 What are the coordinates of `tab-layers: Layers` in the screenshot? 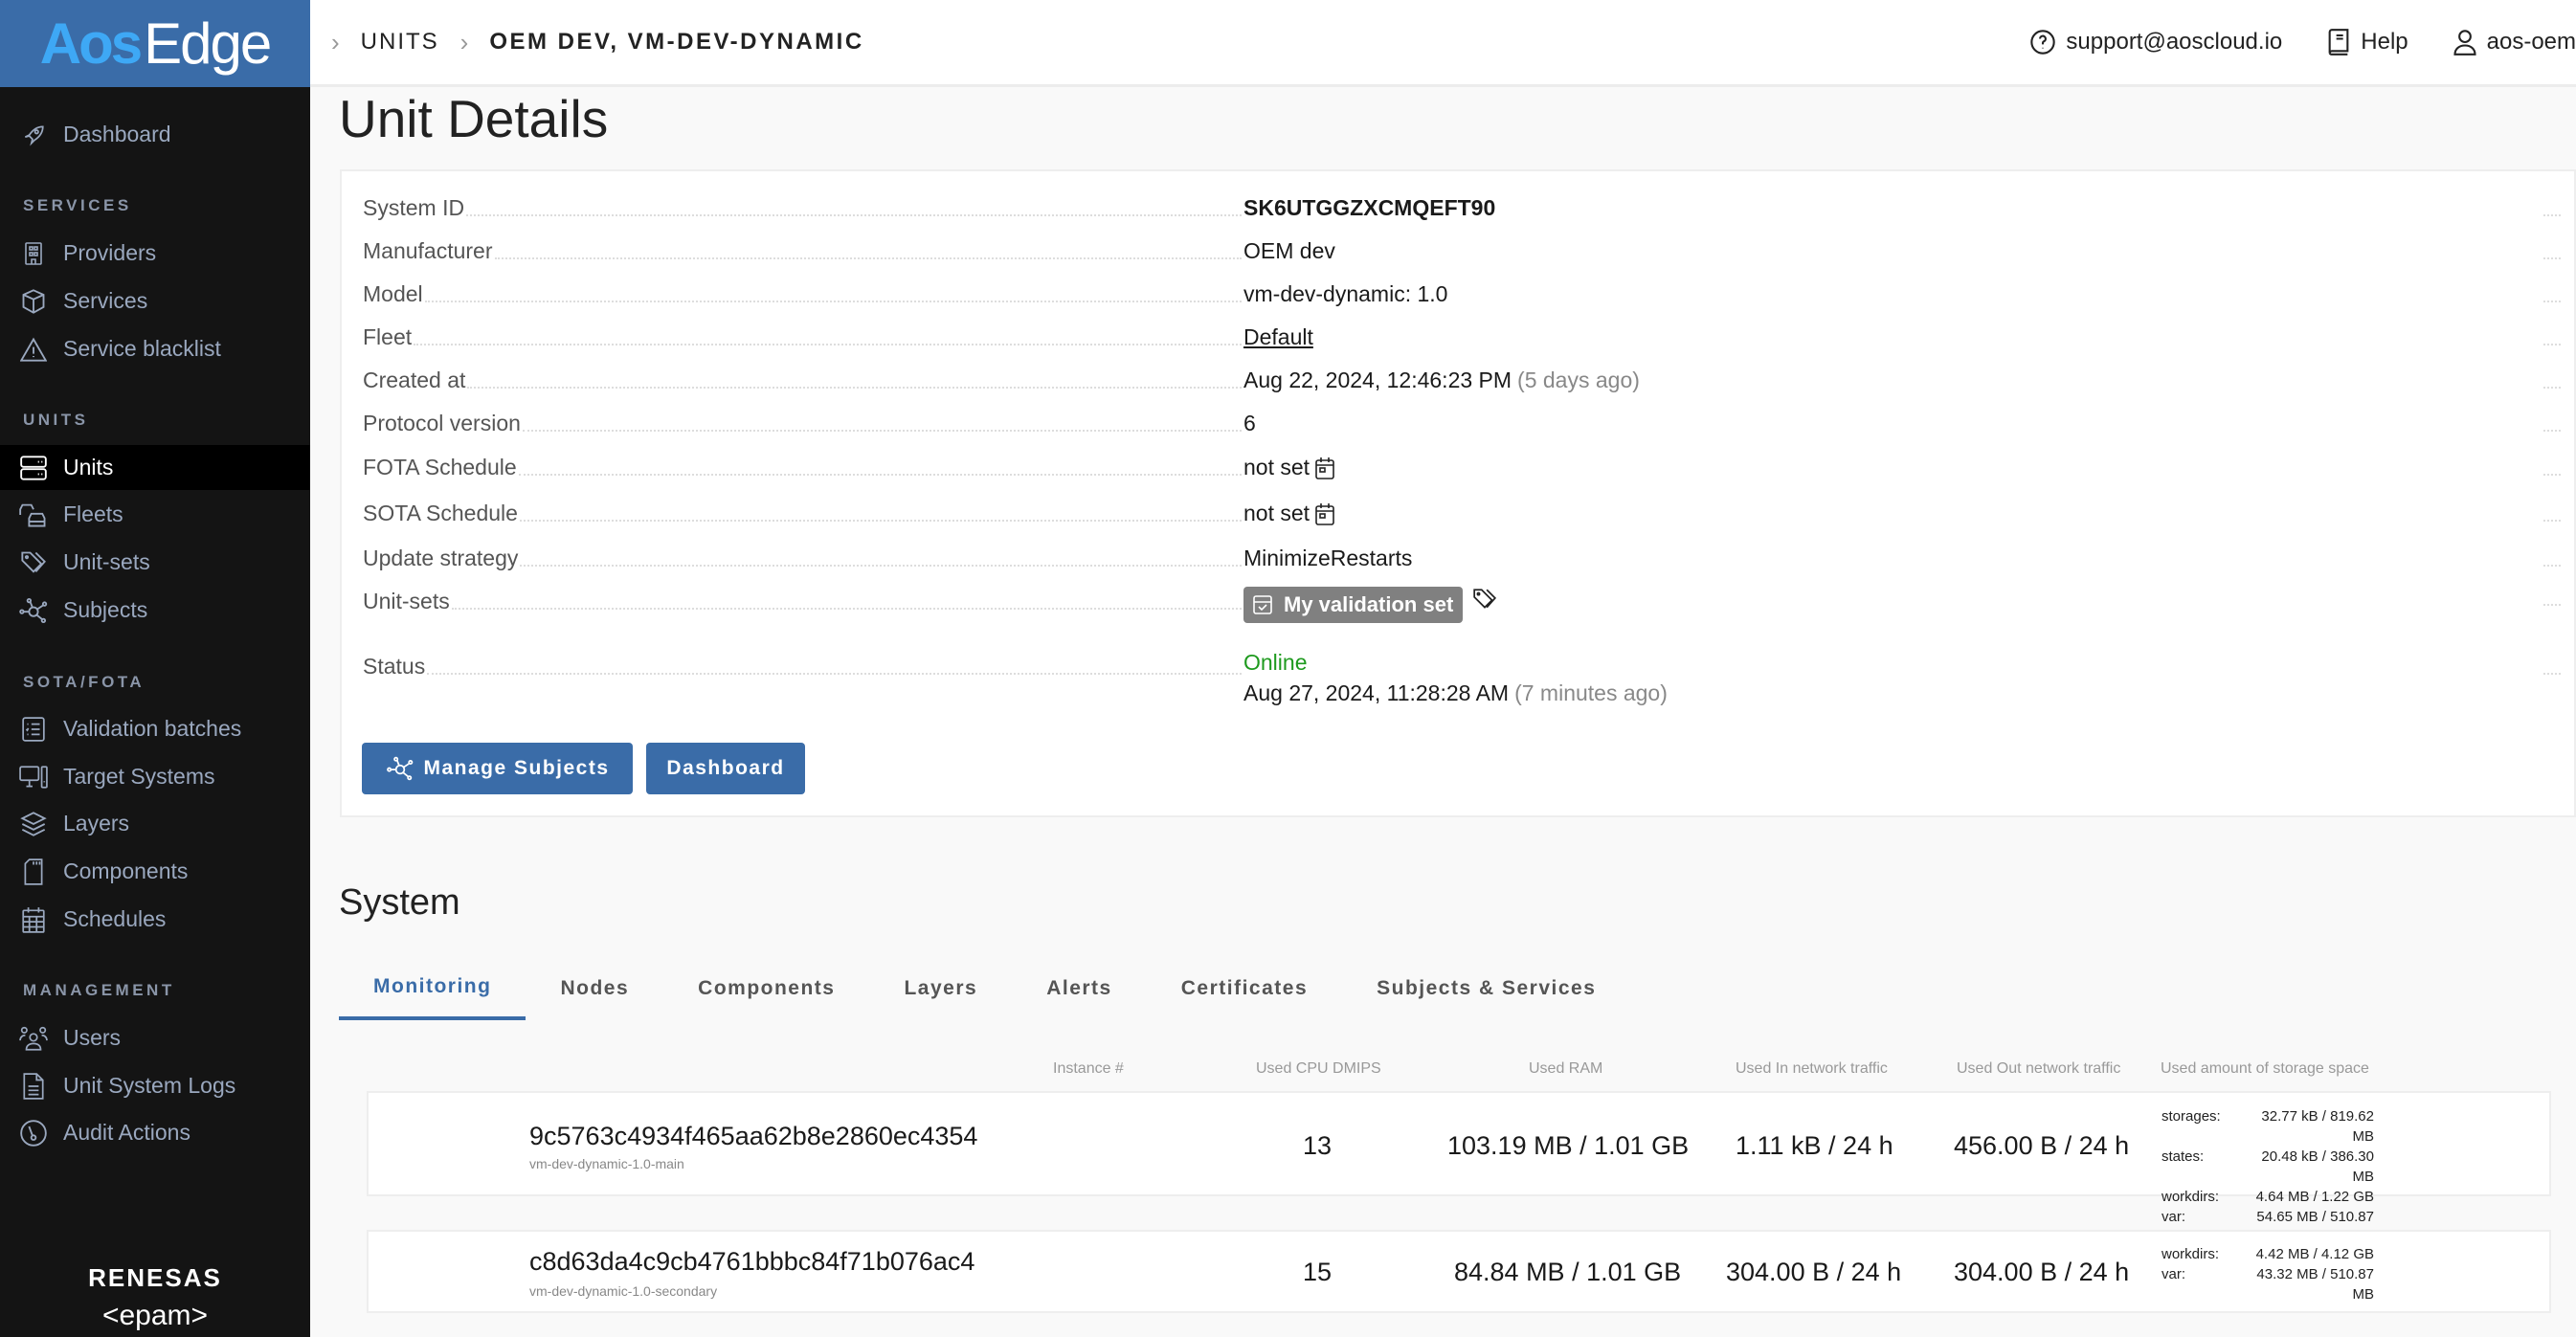 It's located at (941, 988).